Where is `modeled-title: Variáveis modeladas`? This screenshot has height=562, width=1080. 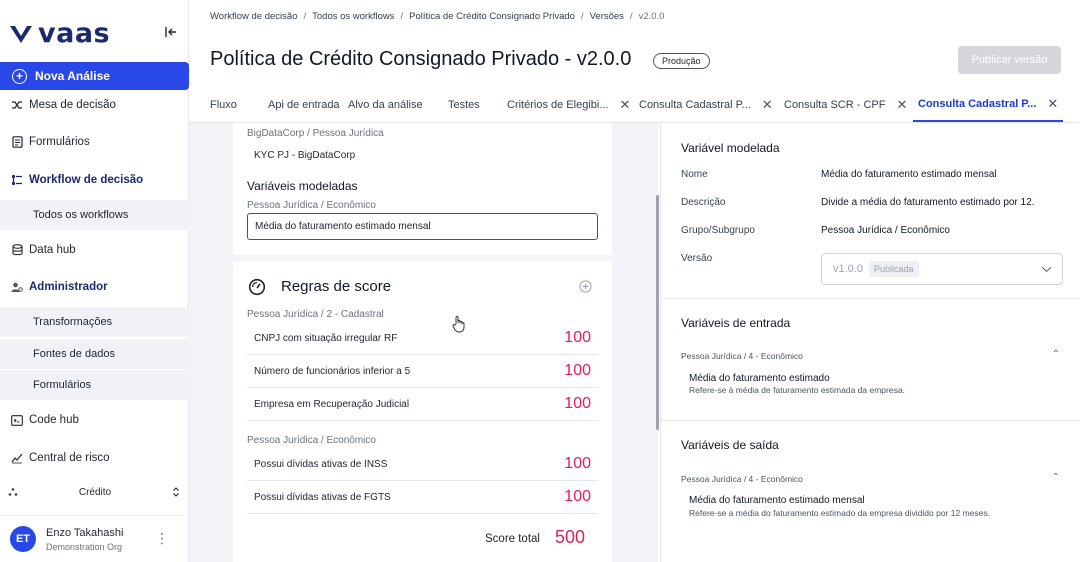
modeled-title: Variáveis modeladas is located at coordinates (302, 186).